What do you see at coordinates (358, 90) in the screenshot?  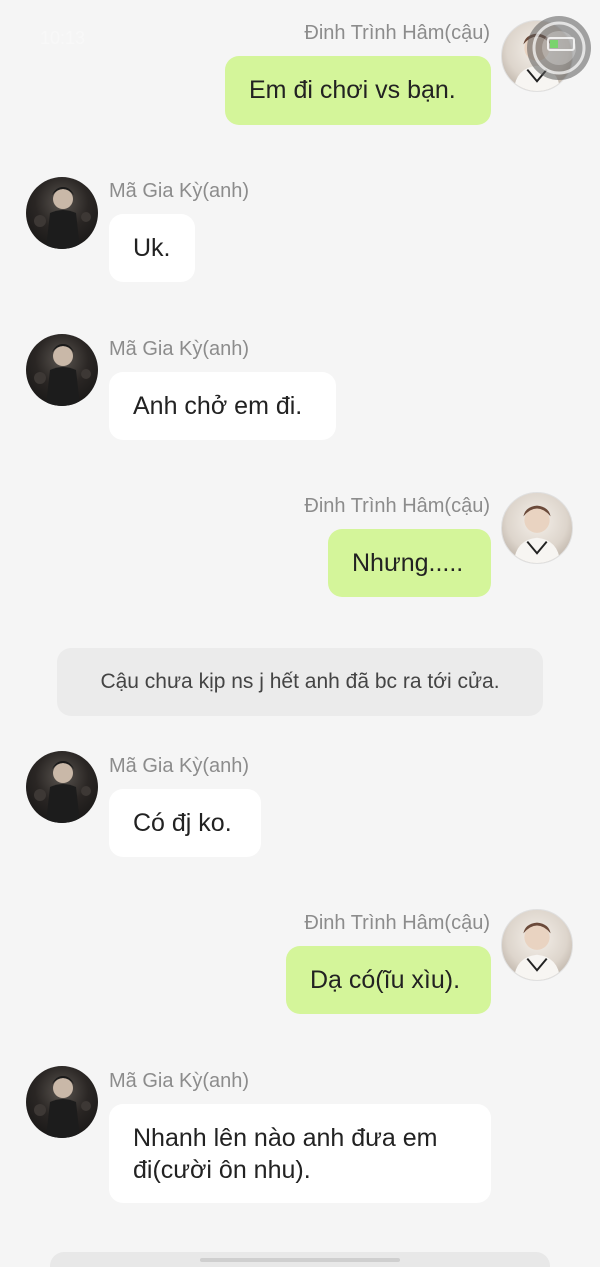 I see `message-bubble: Em đi chơi vs bạn.` at bounding box center [358, 90].